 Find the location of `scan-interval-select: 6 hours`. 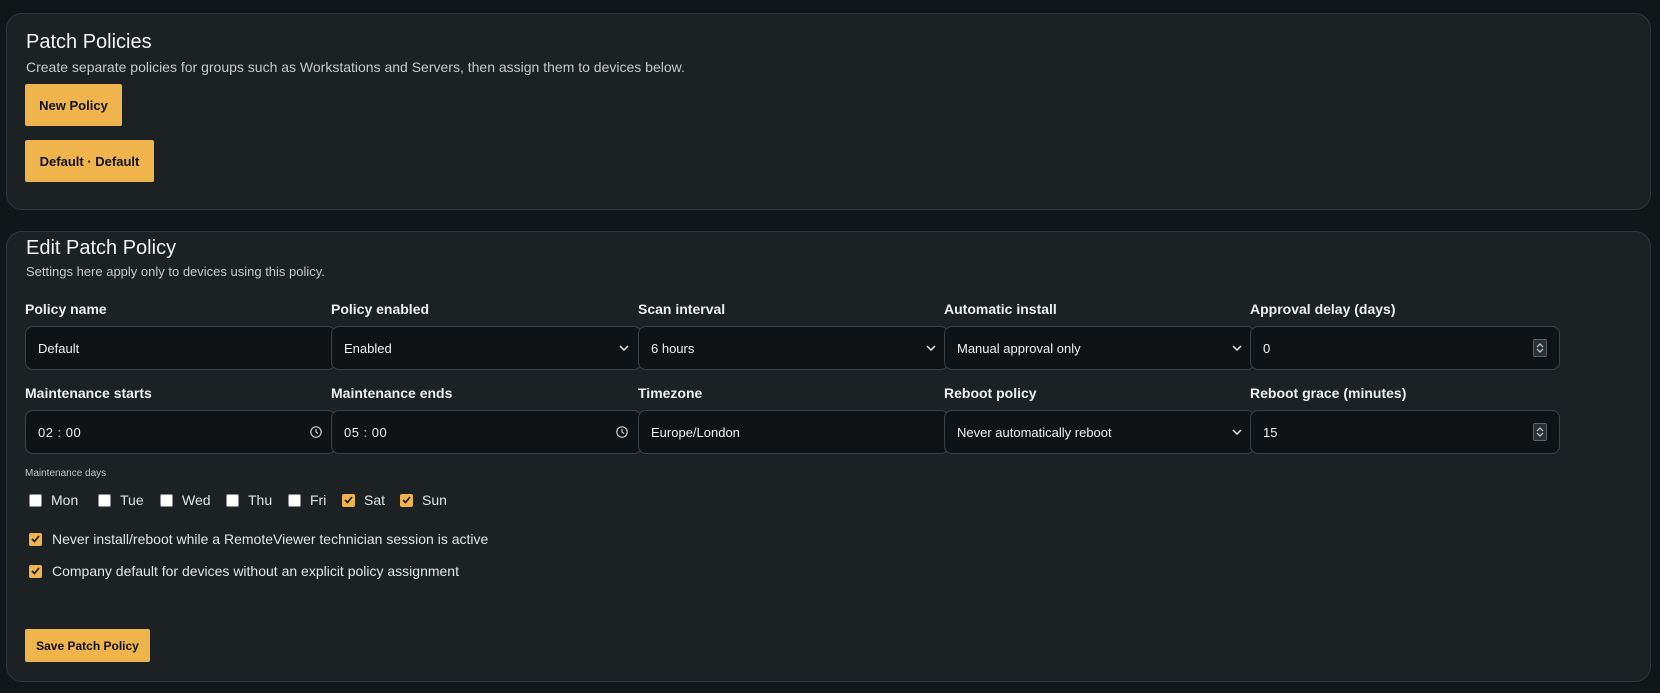

scan-interval-select: 6 hours is located at coordinates (793, 348).